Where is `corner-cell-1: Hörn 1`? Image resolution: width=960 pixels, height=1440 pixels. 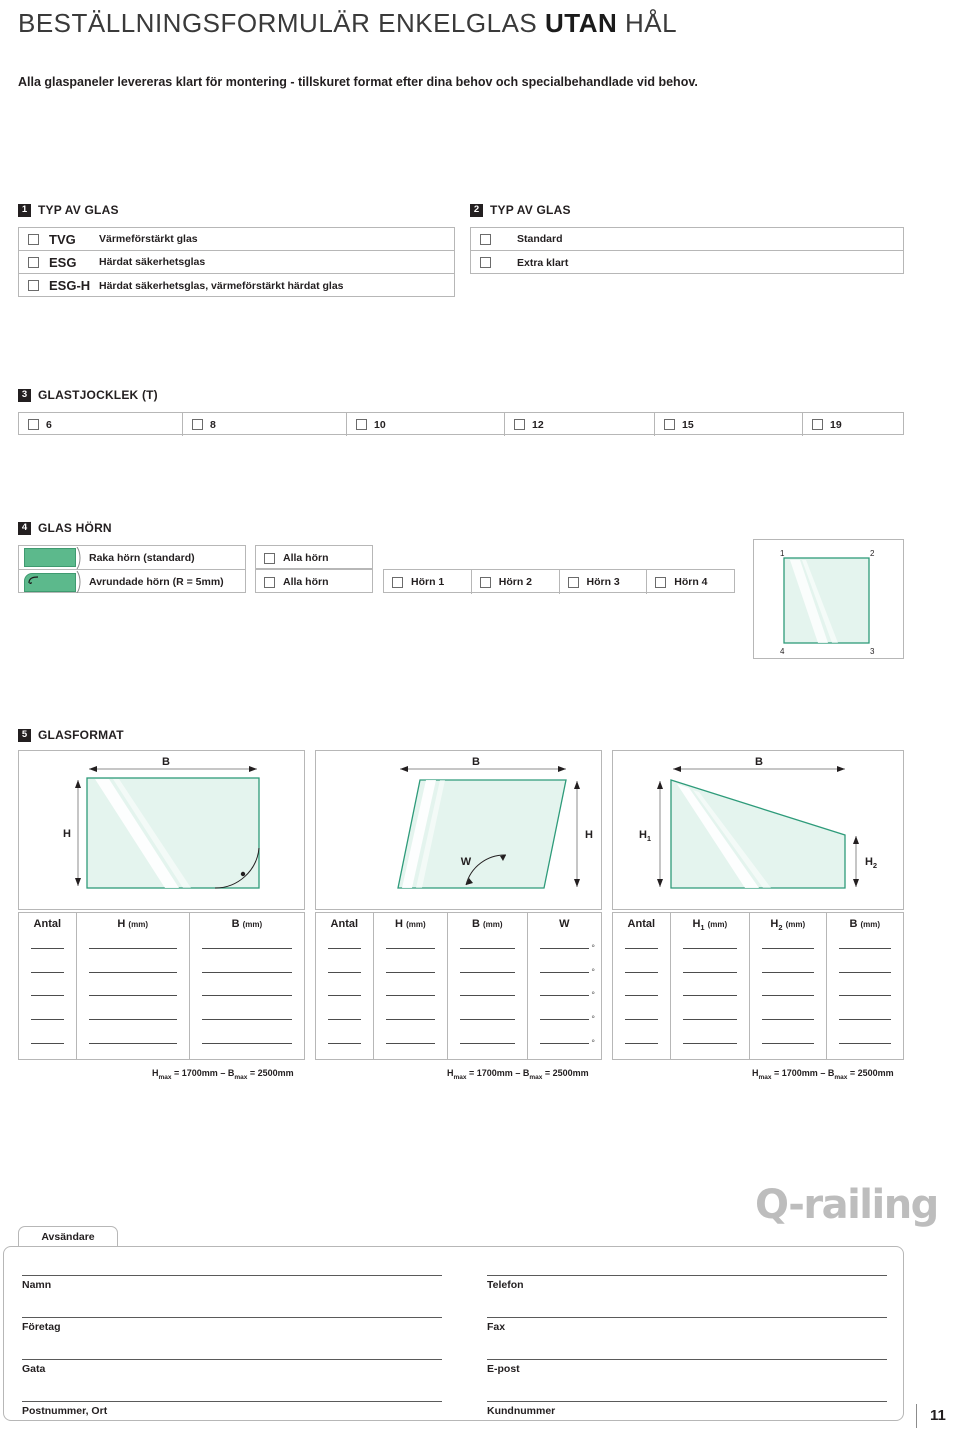 corner-cell-1: Hörn 1 is located at coordinates (428, 582).